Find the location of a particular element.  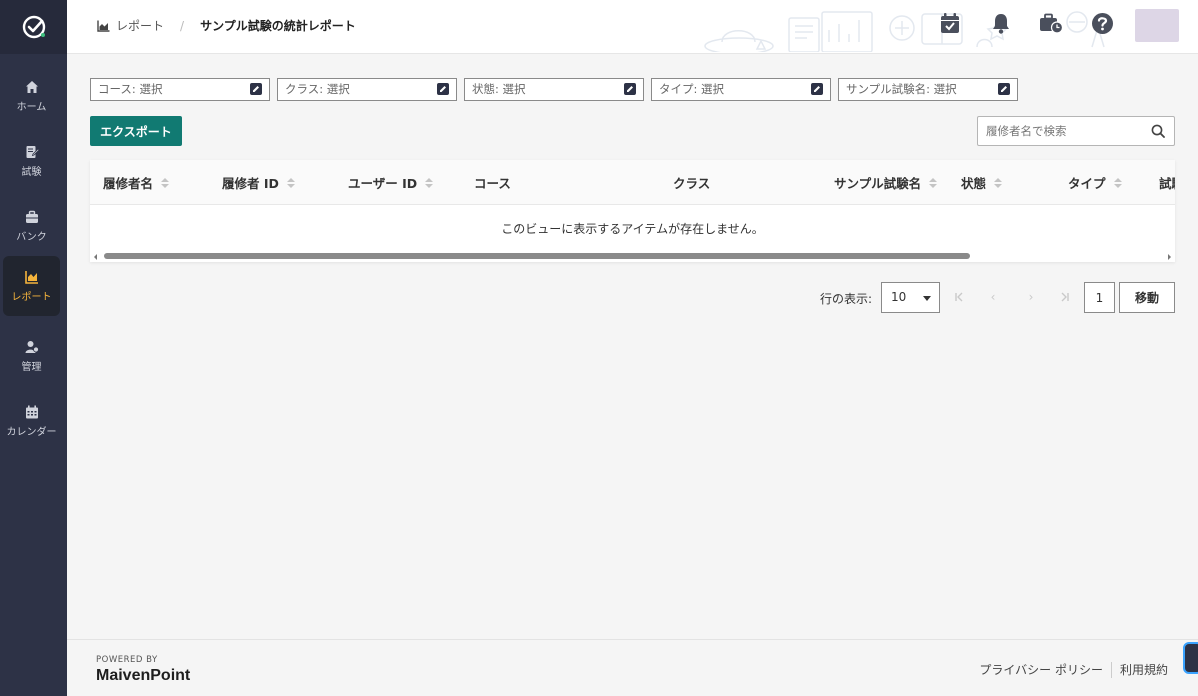

footer-divider is located at coordinates (1111, 669).